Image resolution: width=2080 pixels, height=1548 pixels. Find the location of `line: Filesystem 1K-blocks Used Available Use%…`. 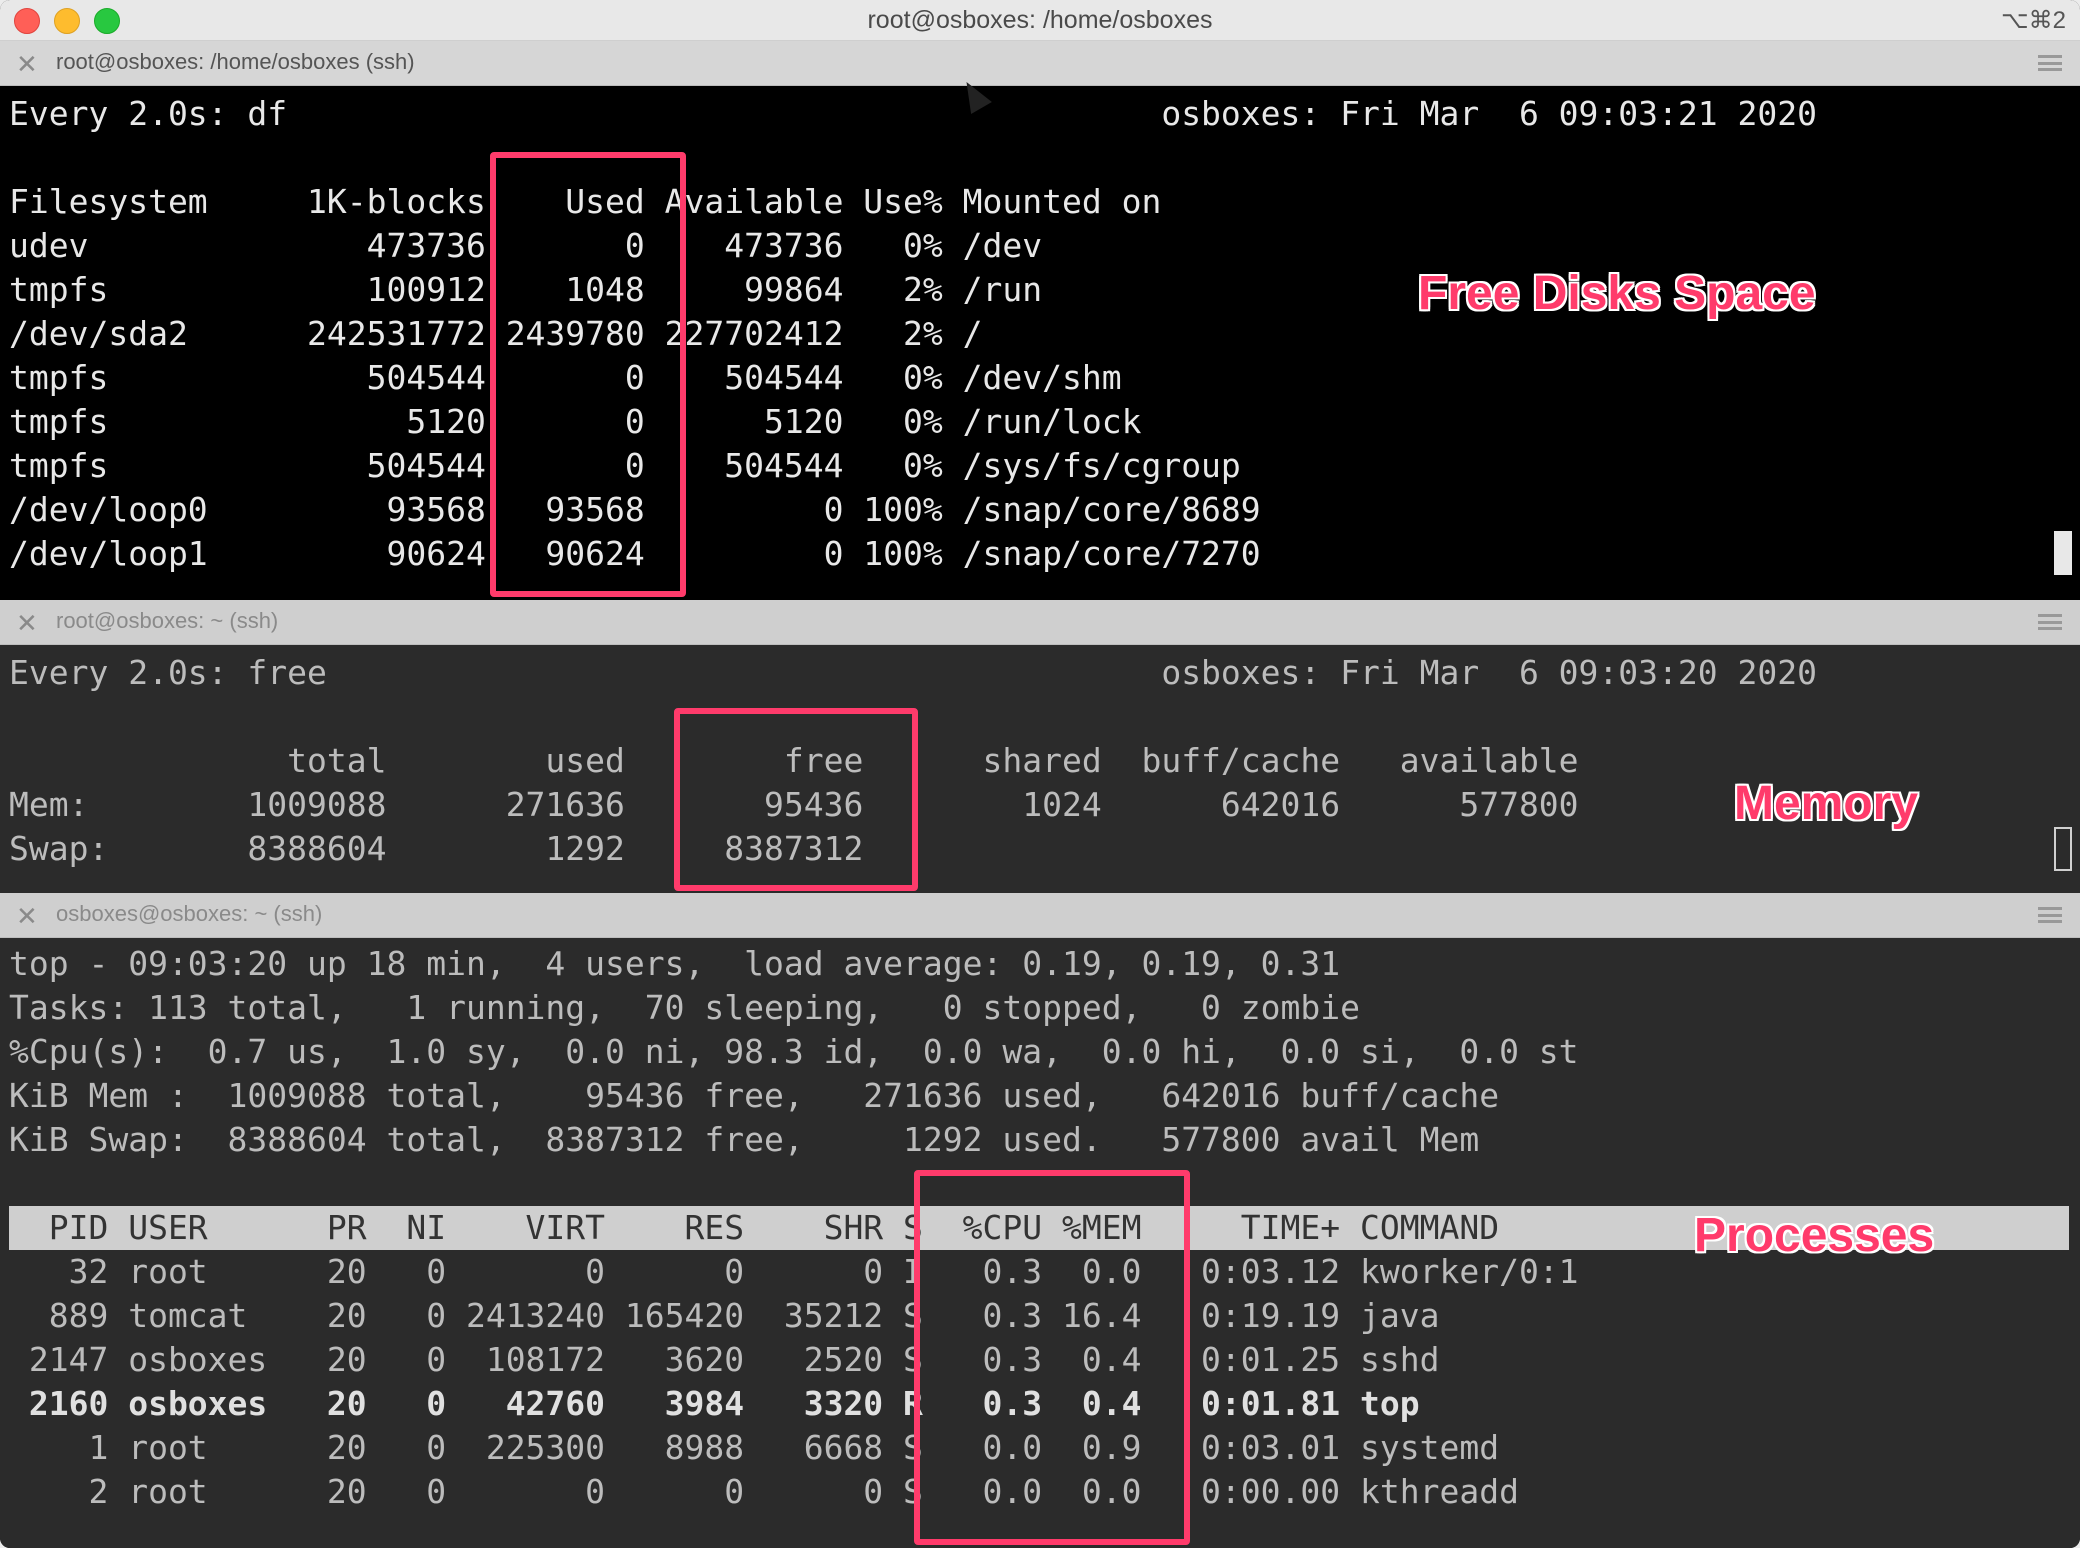

line: Filesystem 1K-blocks Used Available Use%… is located at coordinates (585, 201).